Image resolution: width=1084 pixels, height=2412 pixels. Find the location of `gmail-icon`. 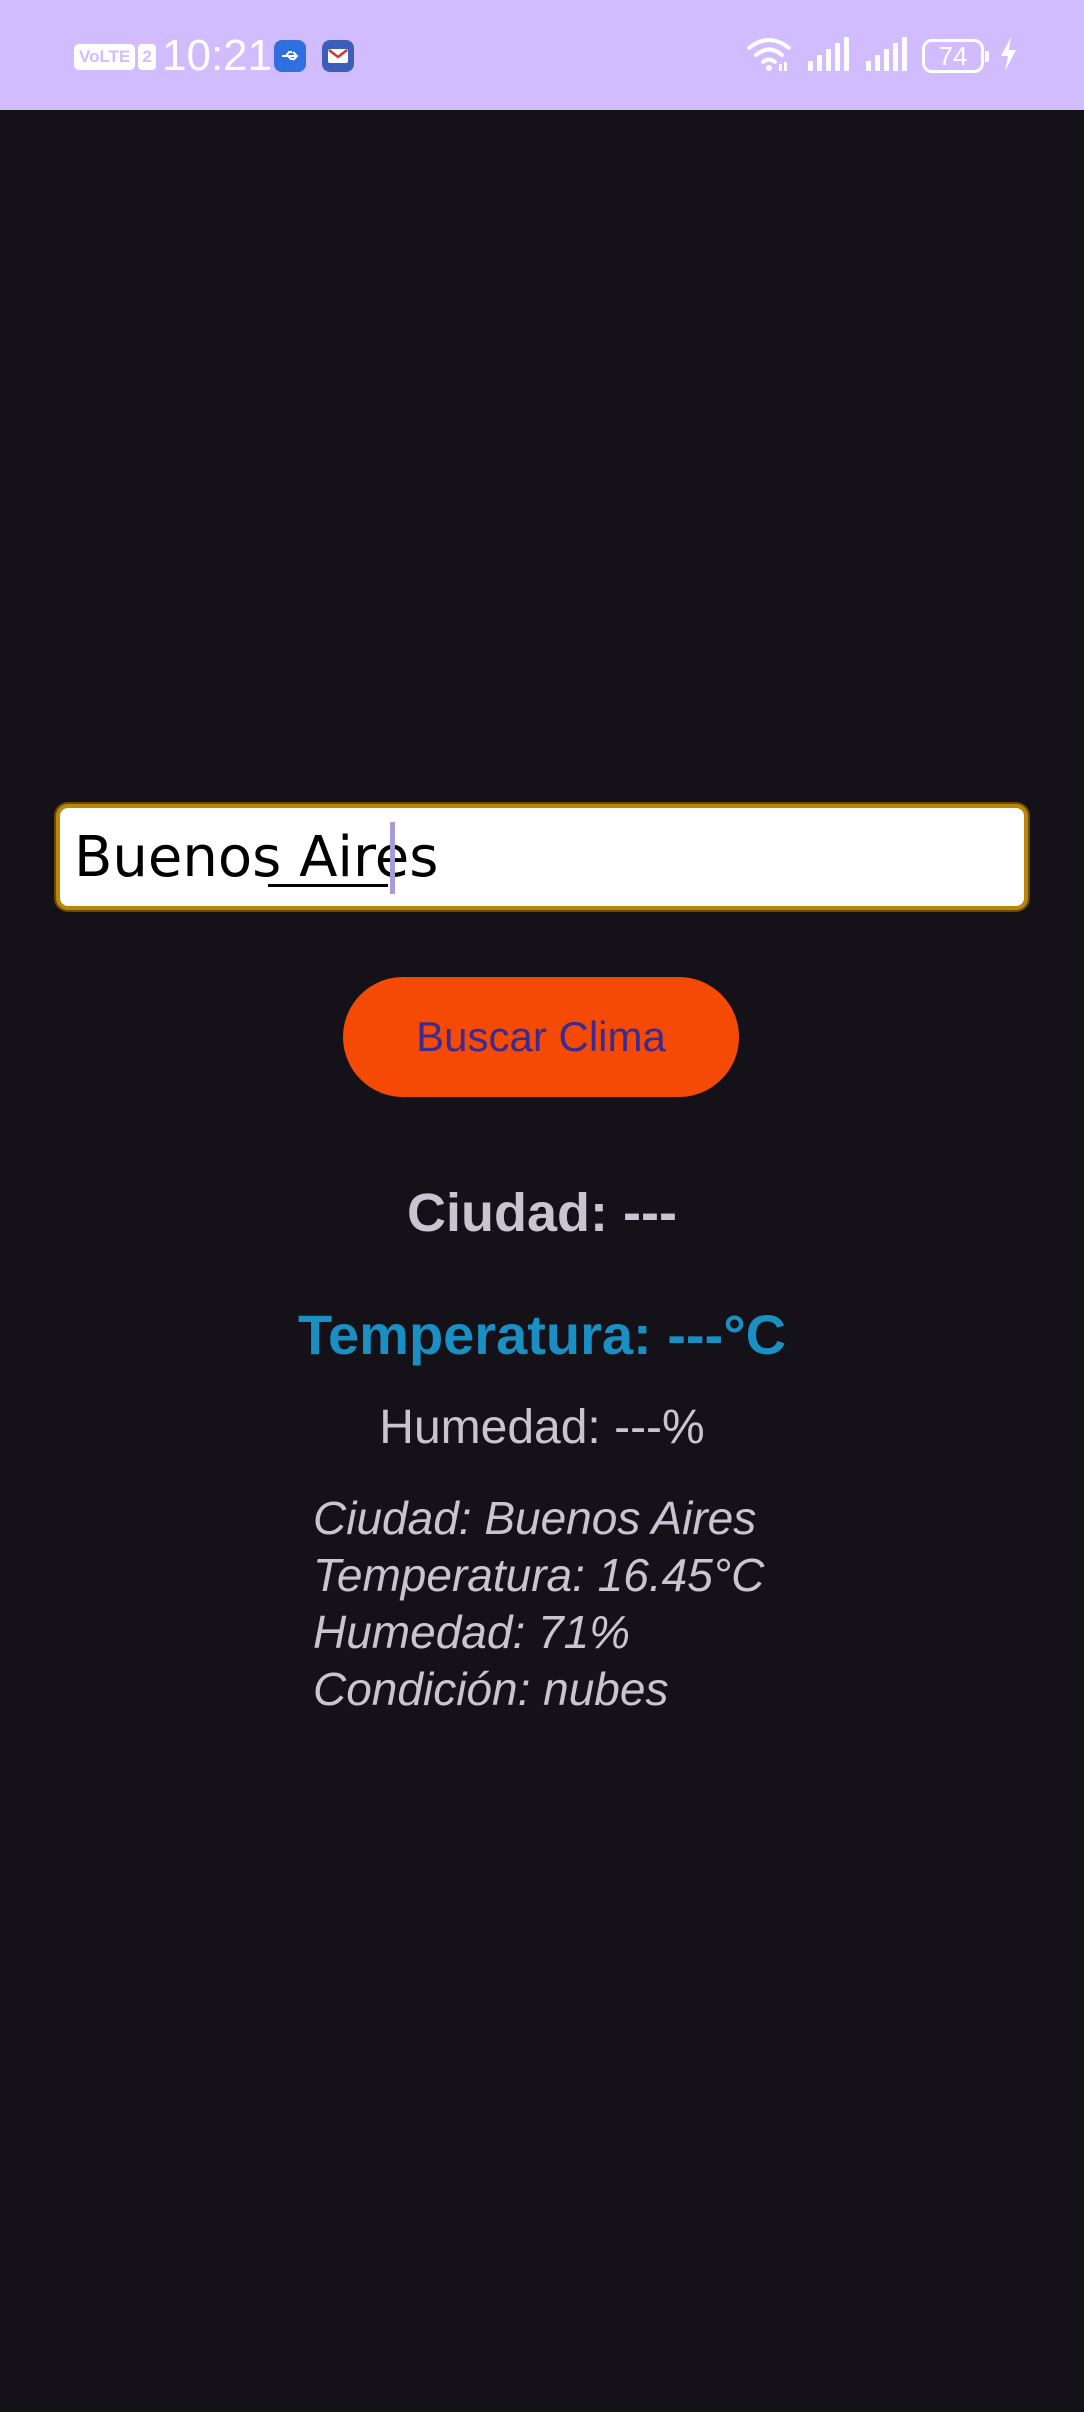

gmail-icon is located at coordinates (338, 56).